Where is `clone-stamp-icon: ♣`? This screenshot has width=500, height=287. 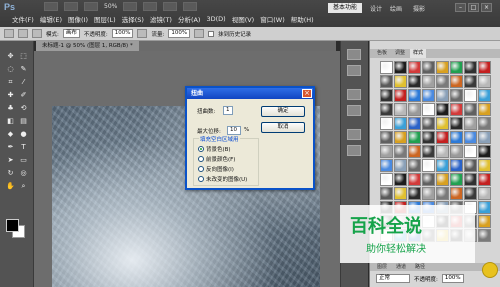
clone-stamp-icon: ♣ is located at coordinates (10, 108).